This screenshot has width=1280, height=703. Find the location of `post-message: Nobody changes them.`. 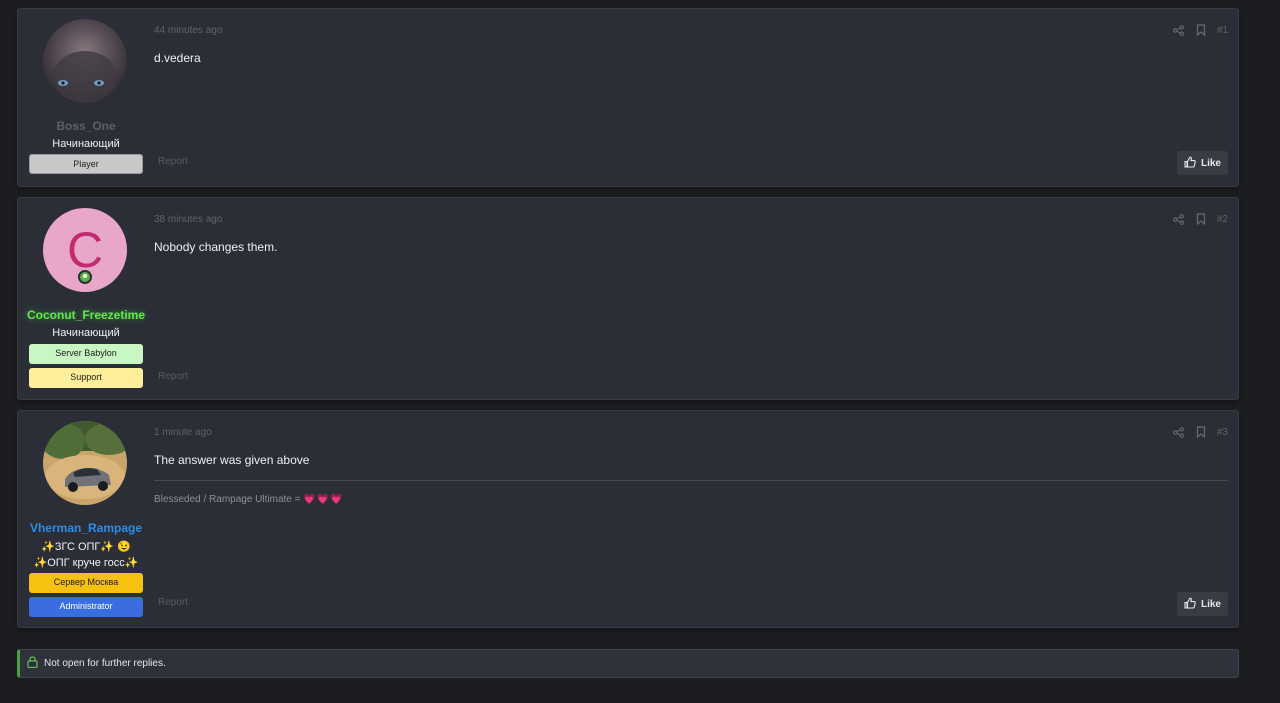

post-message: Nobody changes them. is located at coordinates (216, 247).